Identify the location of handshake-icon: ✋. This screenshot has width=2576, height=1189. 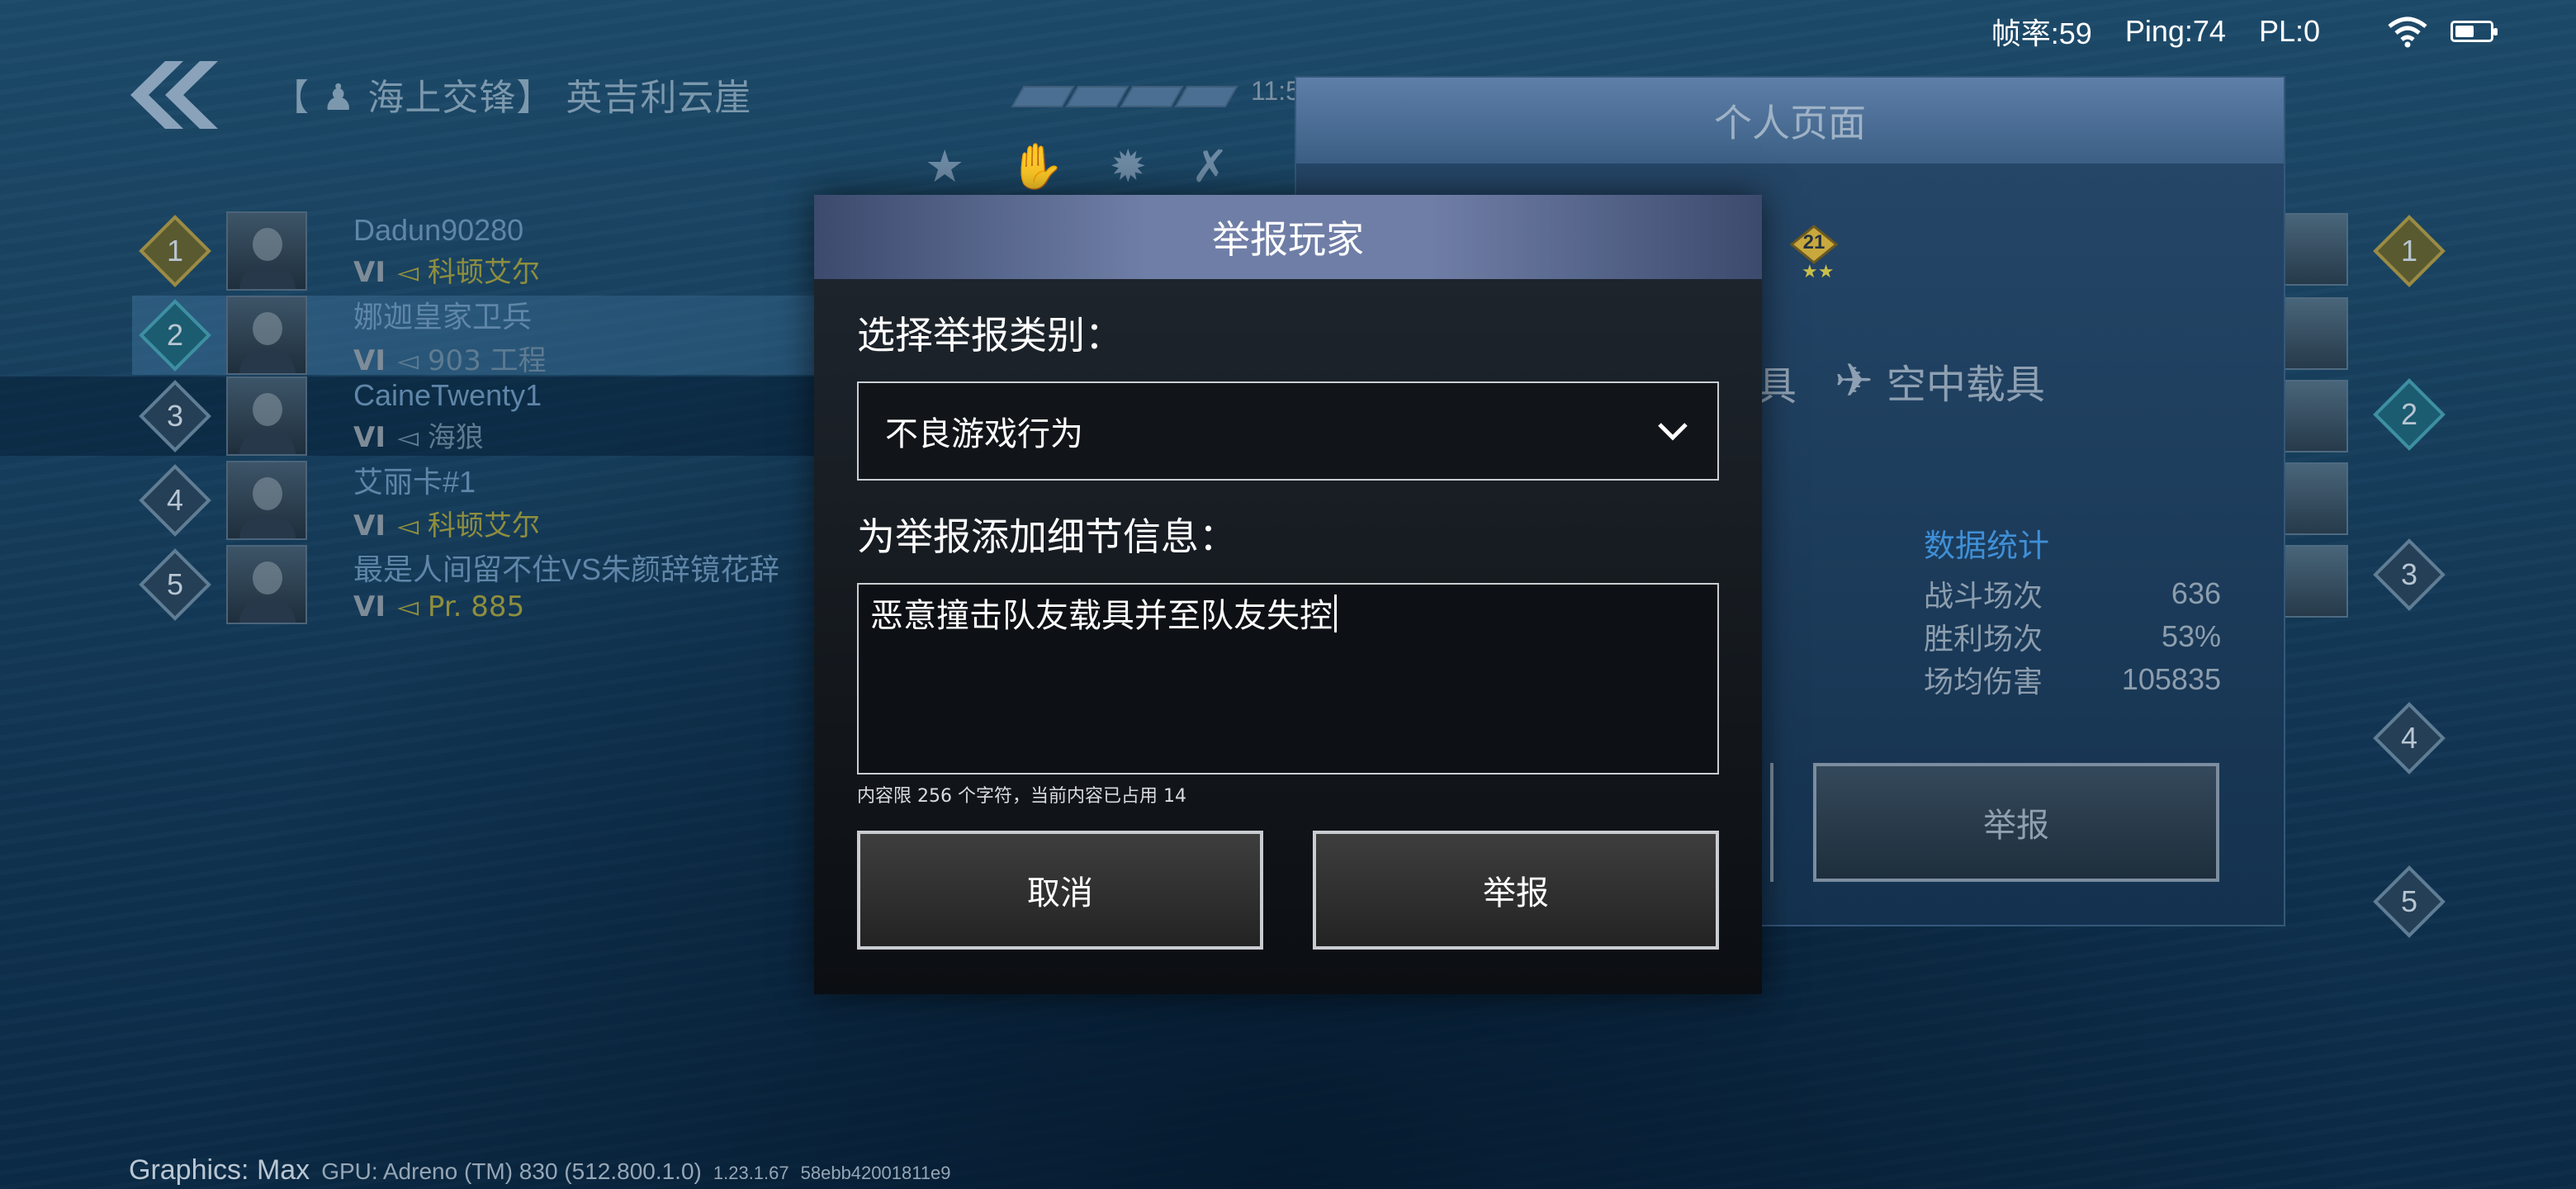
(1036, 166).